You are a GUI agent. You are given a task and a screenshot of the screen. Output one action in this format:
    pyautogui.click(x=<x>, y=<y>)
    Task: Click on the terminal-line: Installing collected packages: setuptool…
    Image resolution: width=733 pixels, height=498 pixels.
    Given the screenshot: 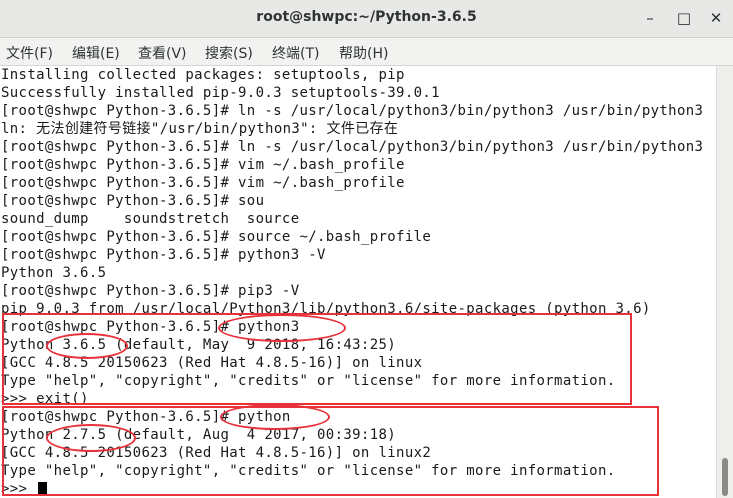 What is the action you would take?
    pyautogui.click(x=203, y=75)
    